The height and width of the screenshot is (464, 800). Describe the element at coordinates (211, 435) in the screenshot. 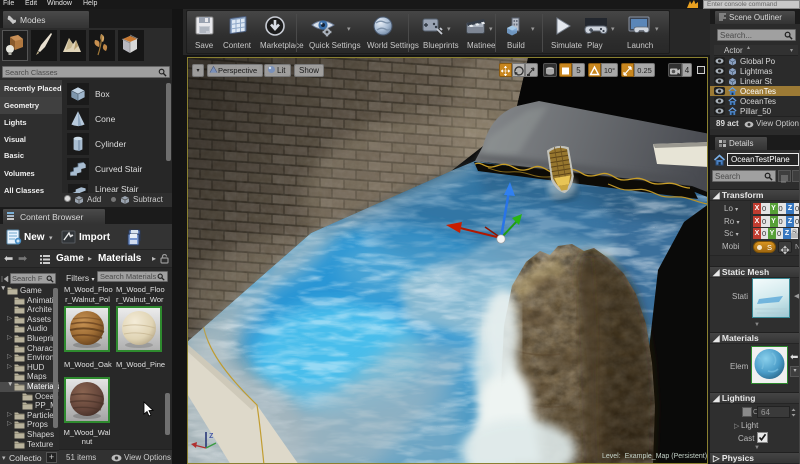

I see `svg-text: z` at that location.